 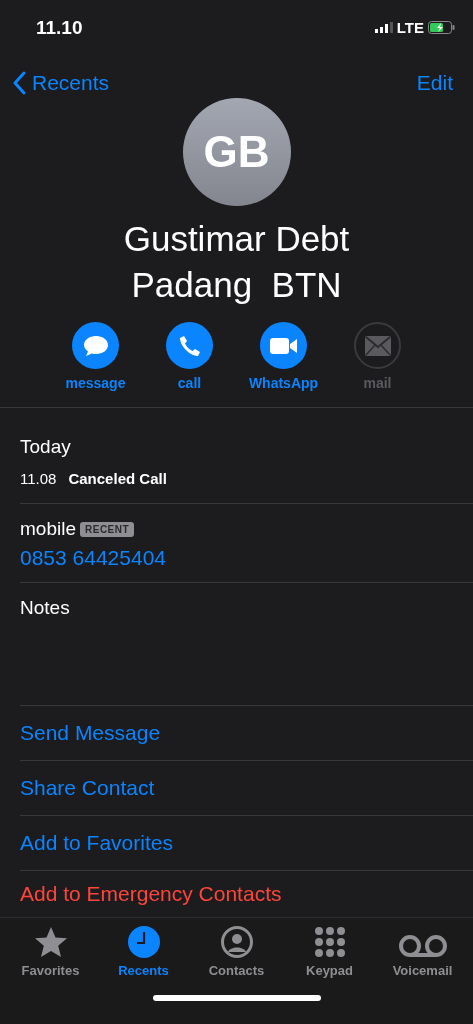 I want to click on section-heading: Today, so click(x=46, y=447).